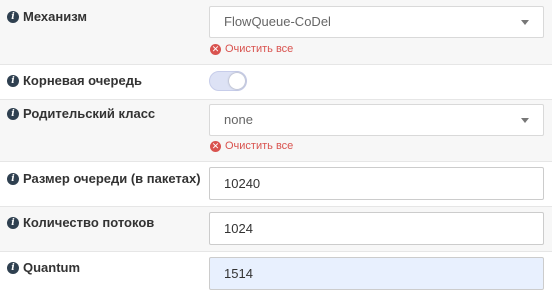 The image size is (552, 300). What do you see at coordinates (228, 81) in the screenshot?
I see `root-queue-toggle` at bounding box center [228, 81].